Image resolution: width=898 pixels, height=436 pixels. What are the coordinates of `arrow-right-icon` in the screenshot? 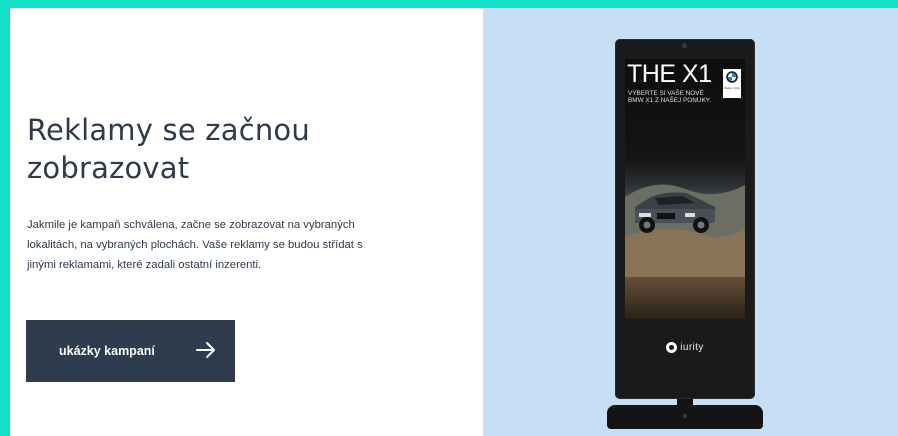 It's located at (205, 350).